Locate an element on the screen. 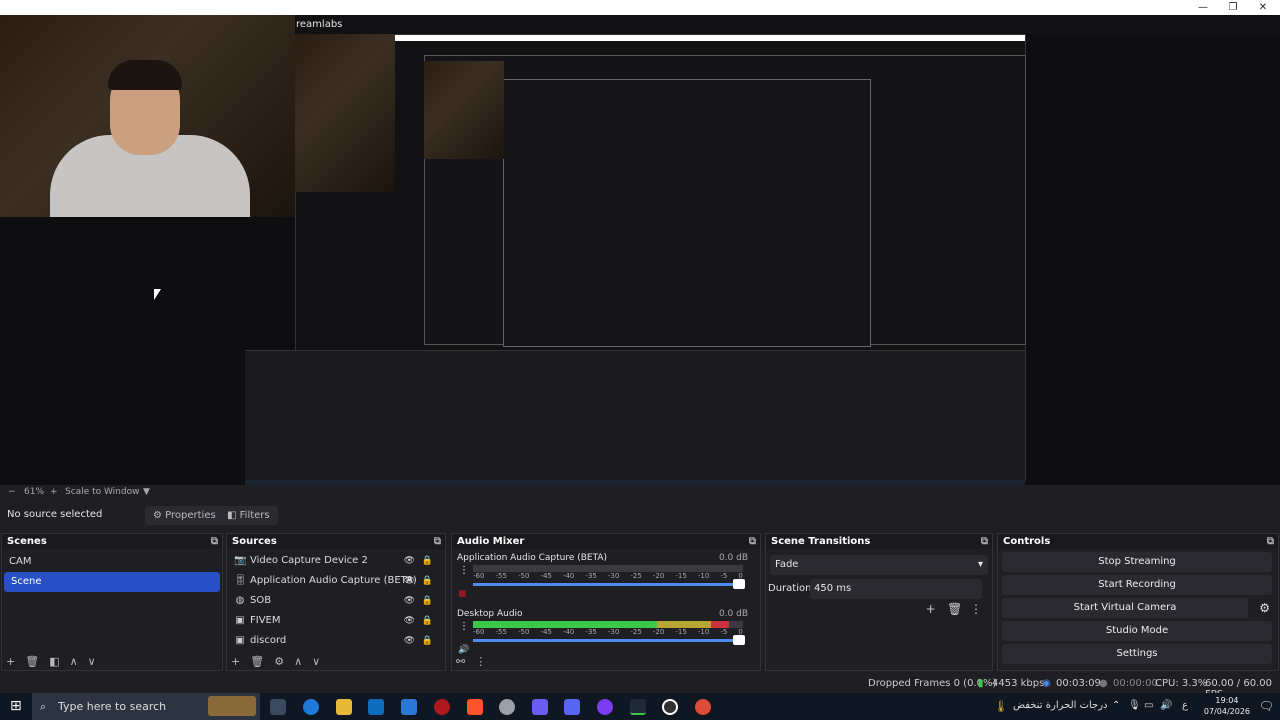 Image resolution: width=1280 pixels, height=720 pixels. chevron-down-icon: ▼ is located at coordinates (146, 492).